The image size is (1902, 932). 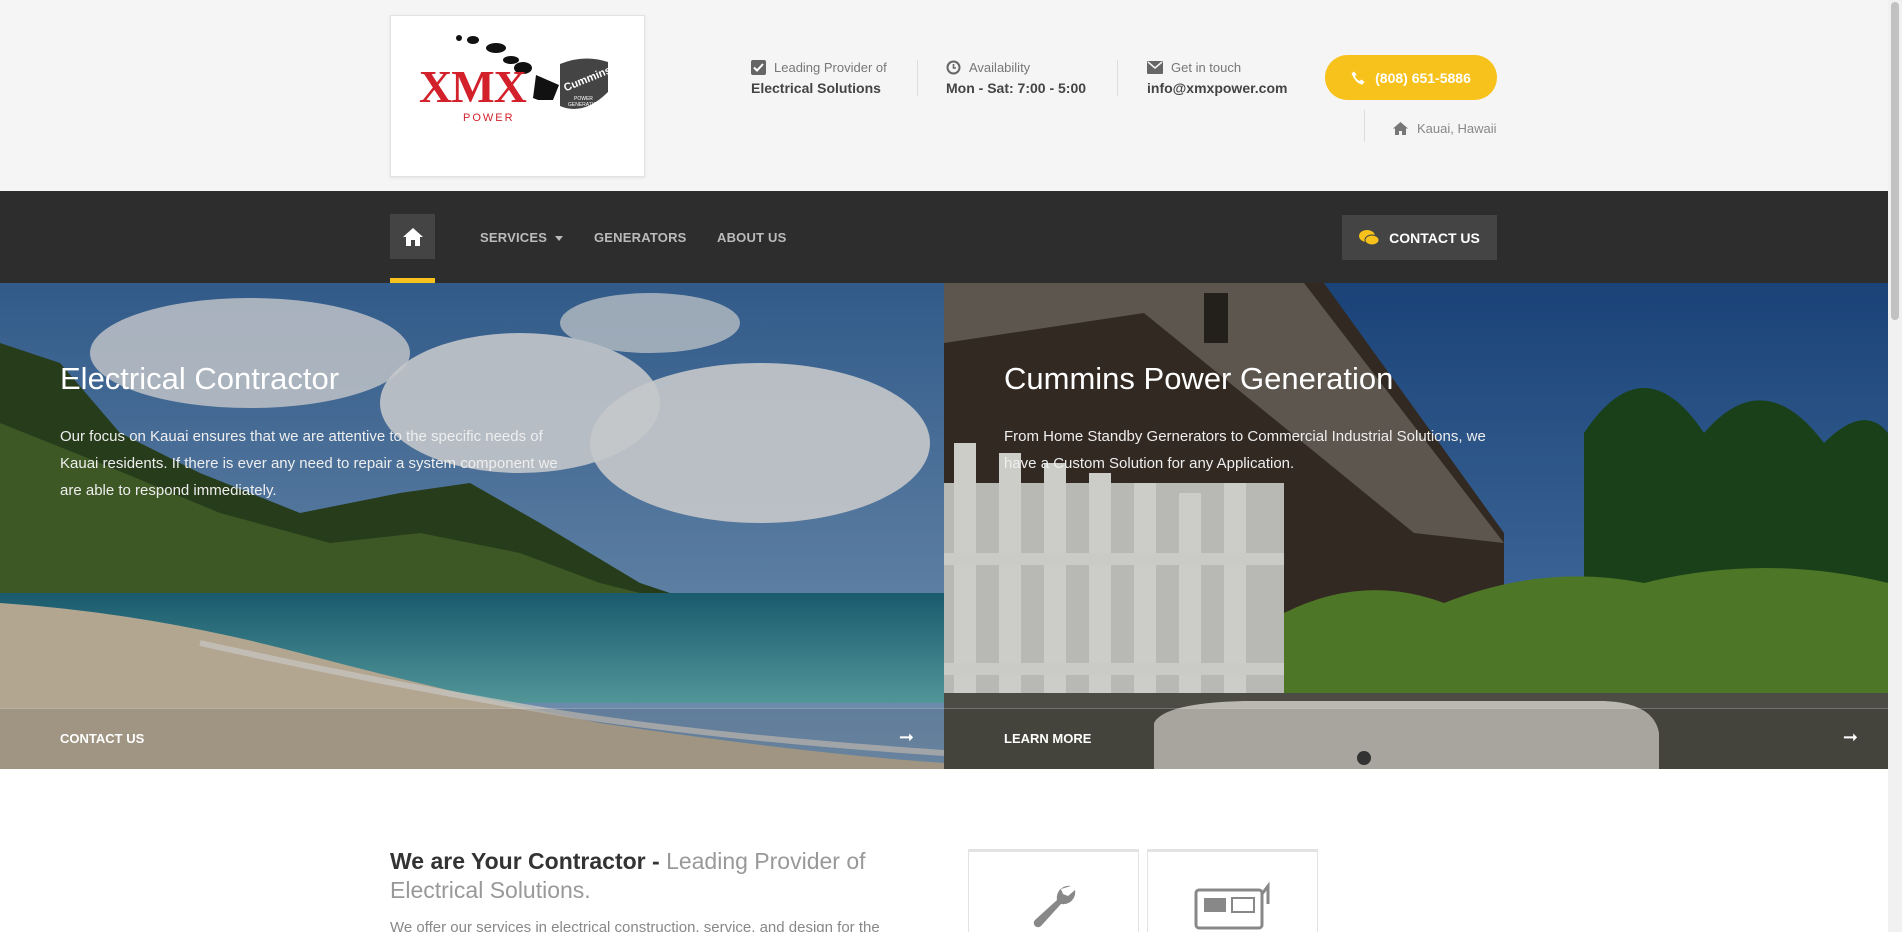 What do you see at coordinates (200, 378) in the screenshot?
I see `hero-title: Electrical Contractor` at bounding box center [200, 378].